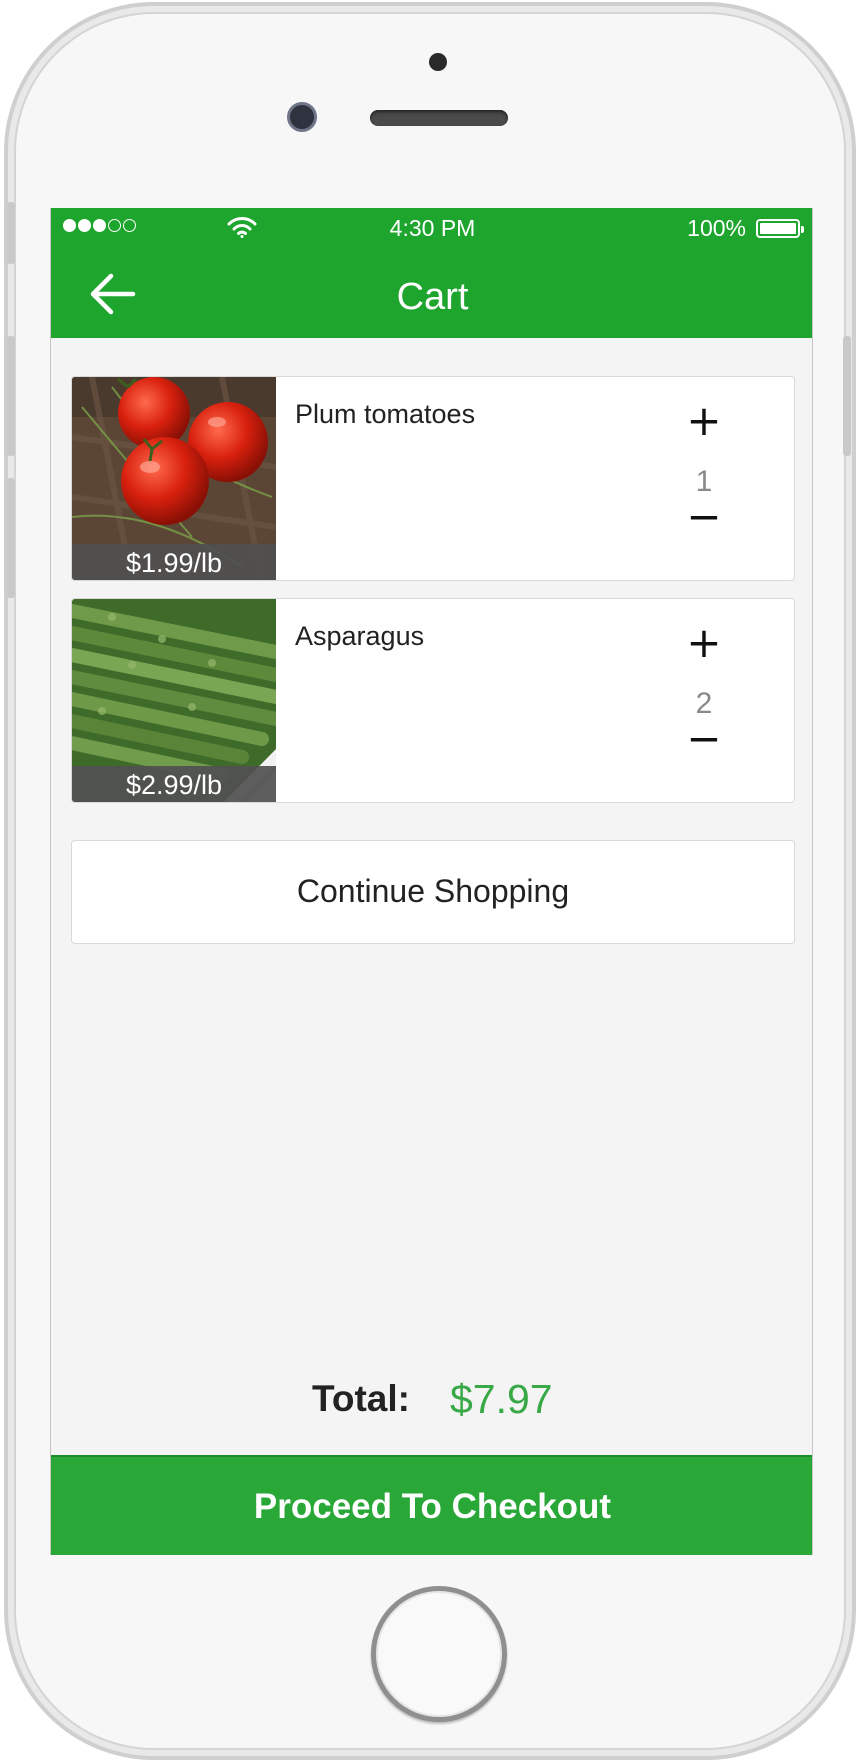 Image resolution: width=863 pixels, height=1764 pixels. What do you see at coordinates (433, 700) in the screenshot?
I see `cart-item-asparagus: $2.99/lb Asparagus + 2 −` at bounding box center [433, 700].